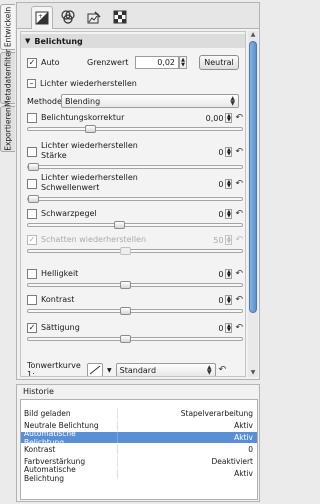  I want to click on adjustment-value-group: 0 ▲ ▼ ↶, so click(226, 184).